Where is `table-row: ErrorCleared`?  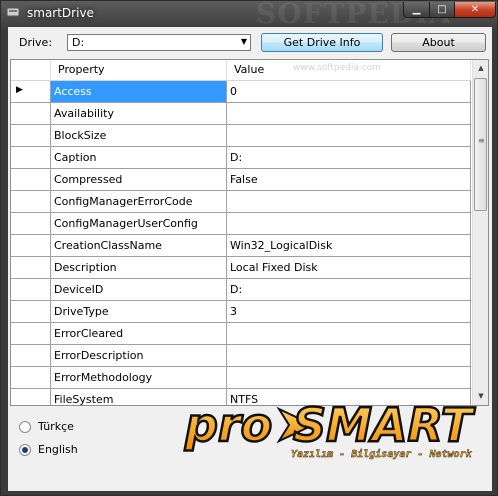
table-row: ErrorCleared is located at coordinates (241, 334).